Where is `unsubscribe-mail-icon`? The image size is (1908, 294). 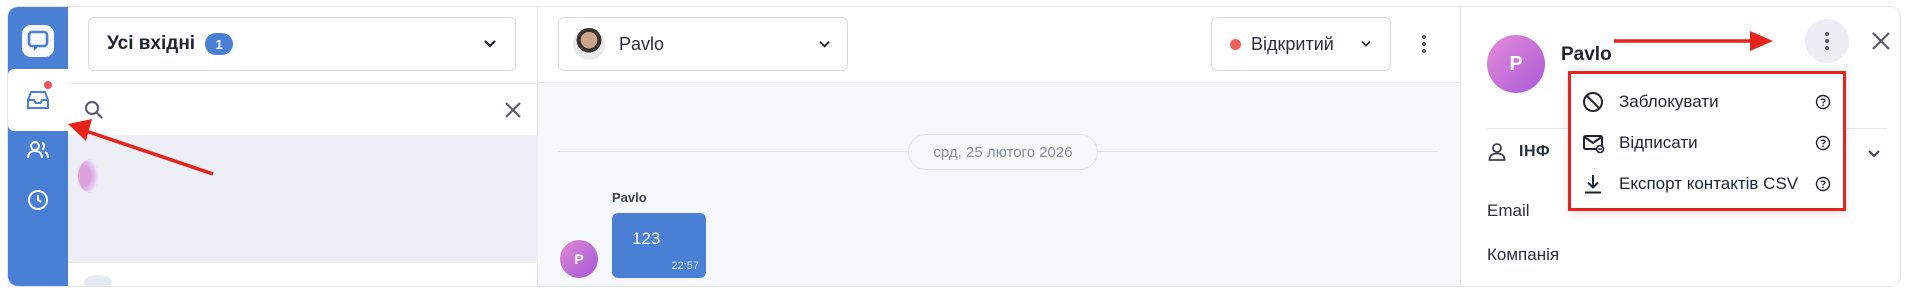
unsubscribe-mail-icon is located at coordinates (1594, 144).